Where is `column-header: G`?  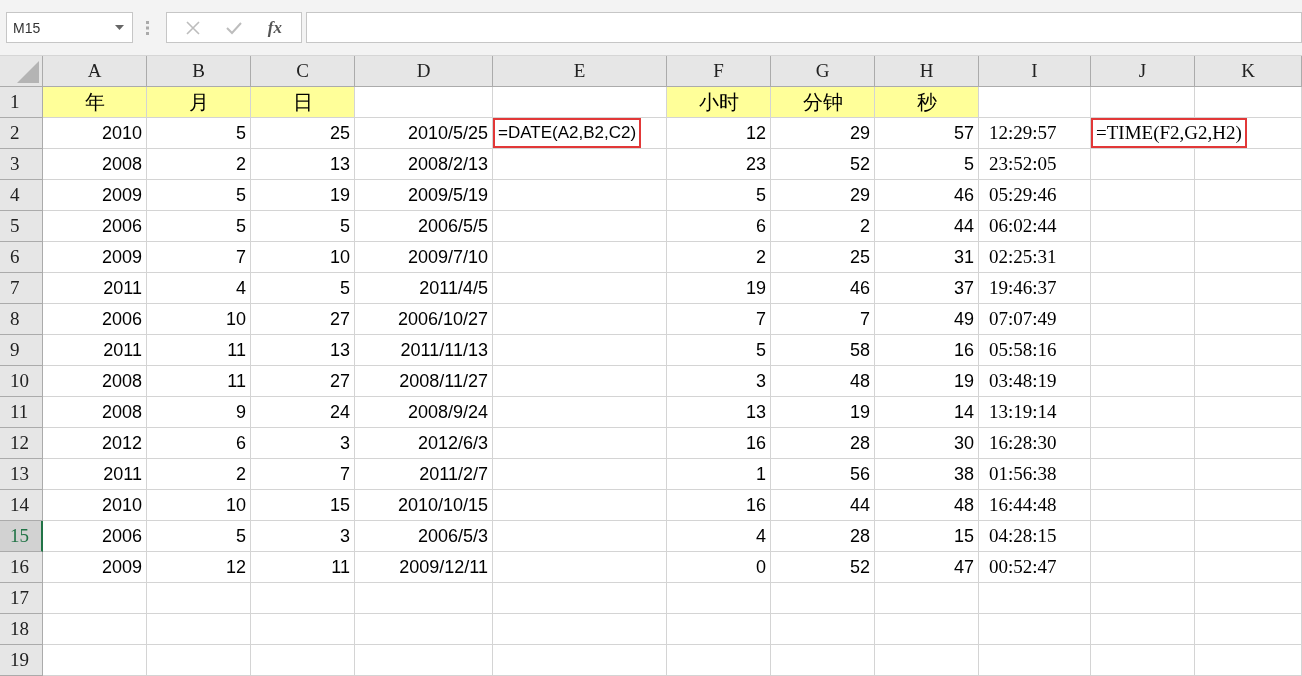 column-header: G is located at coordinates (823, 71).